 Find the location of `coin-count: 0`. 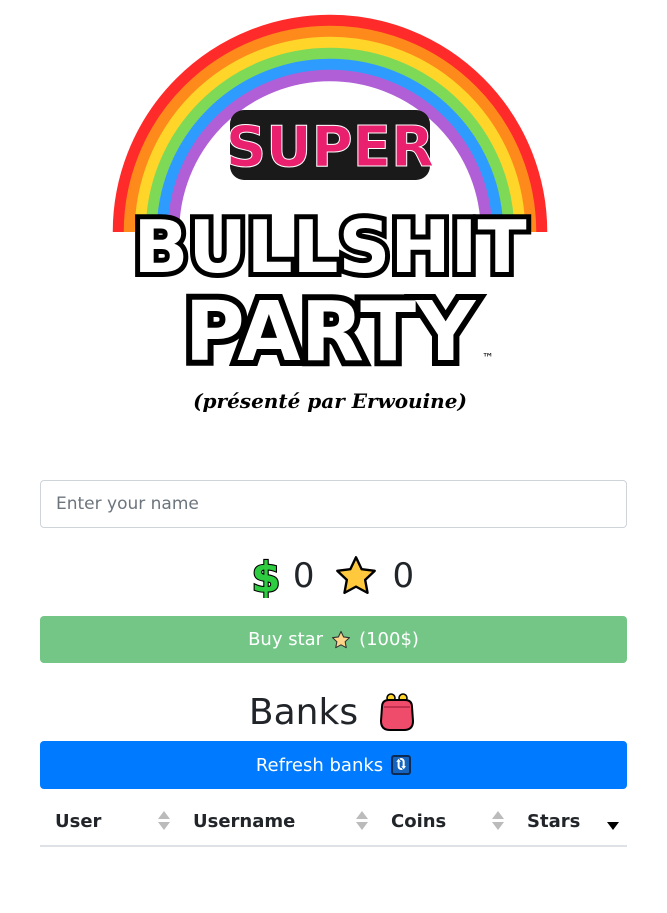

coin-count: 0 is located at coordinates (303, 576).